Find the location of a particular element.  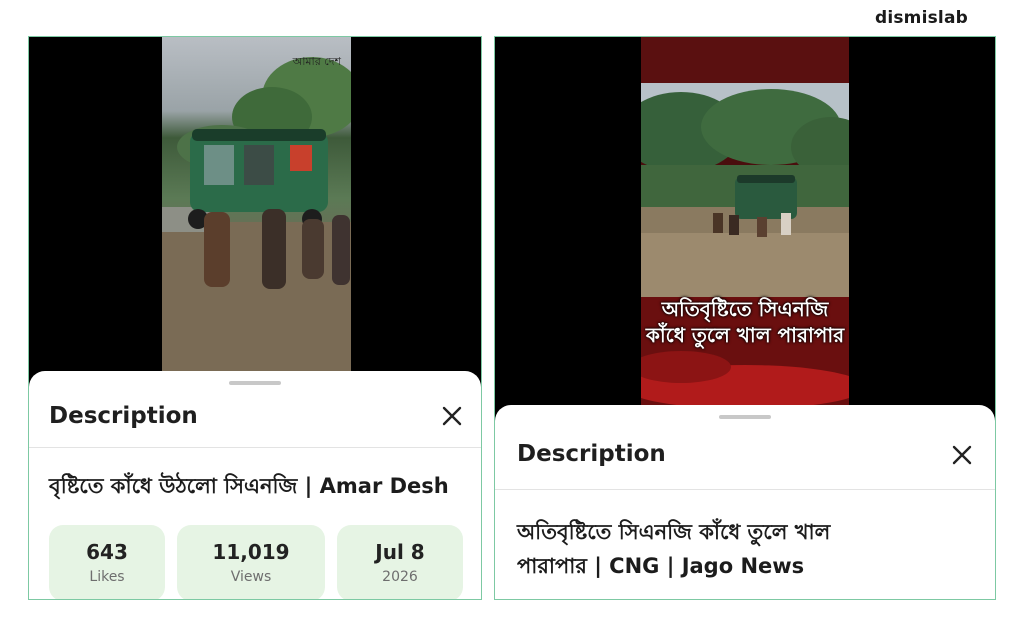

stat-likes: 643 Likes is located at coordinates (107, 562).